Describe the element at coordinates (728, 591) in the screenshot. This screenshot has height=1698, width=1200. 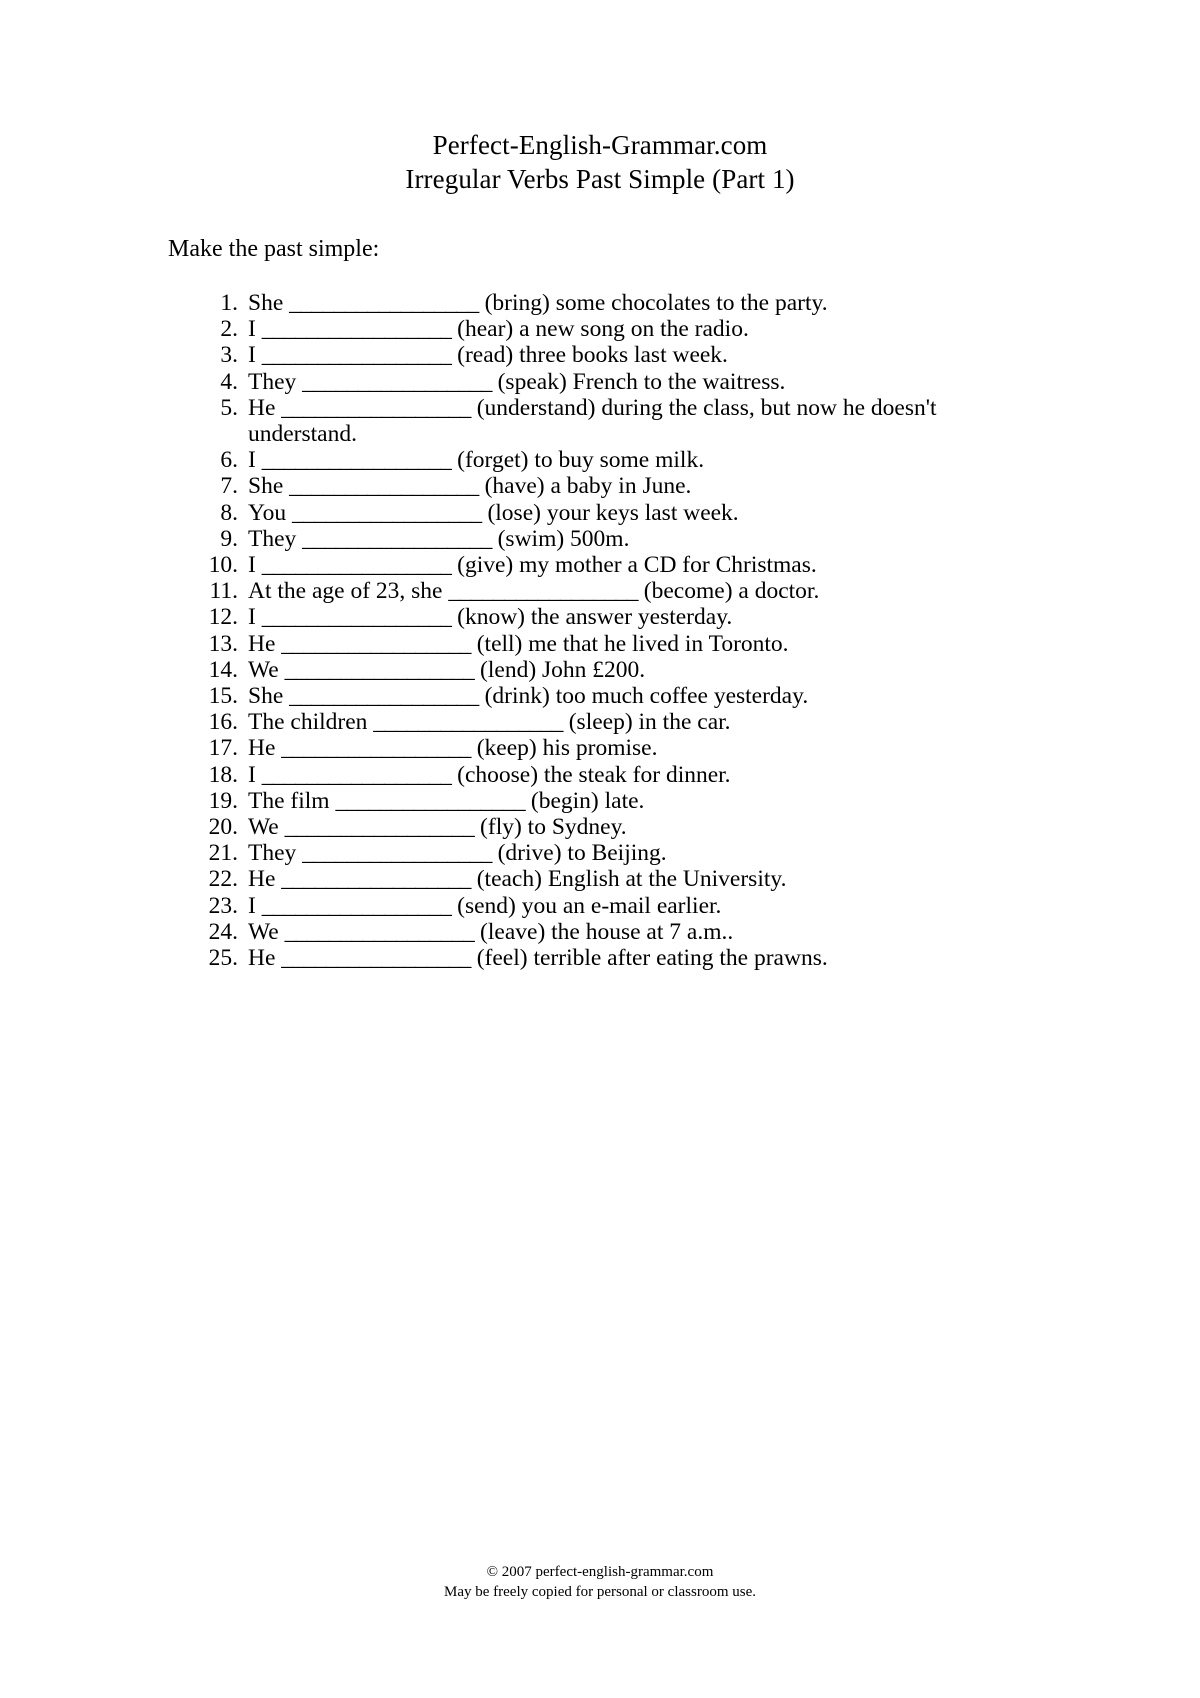
I see `item-prompt: (become) a doctor.` at that location.